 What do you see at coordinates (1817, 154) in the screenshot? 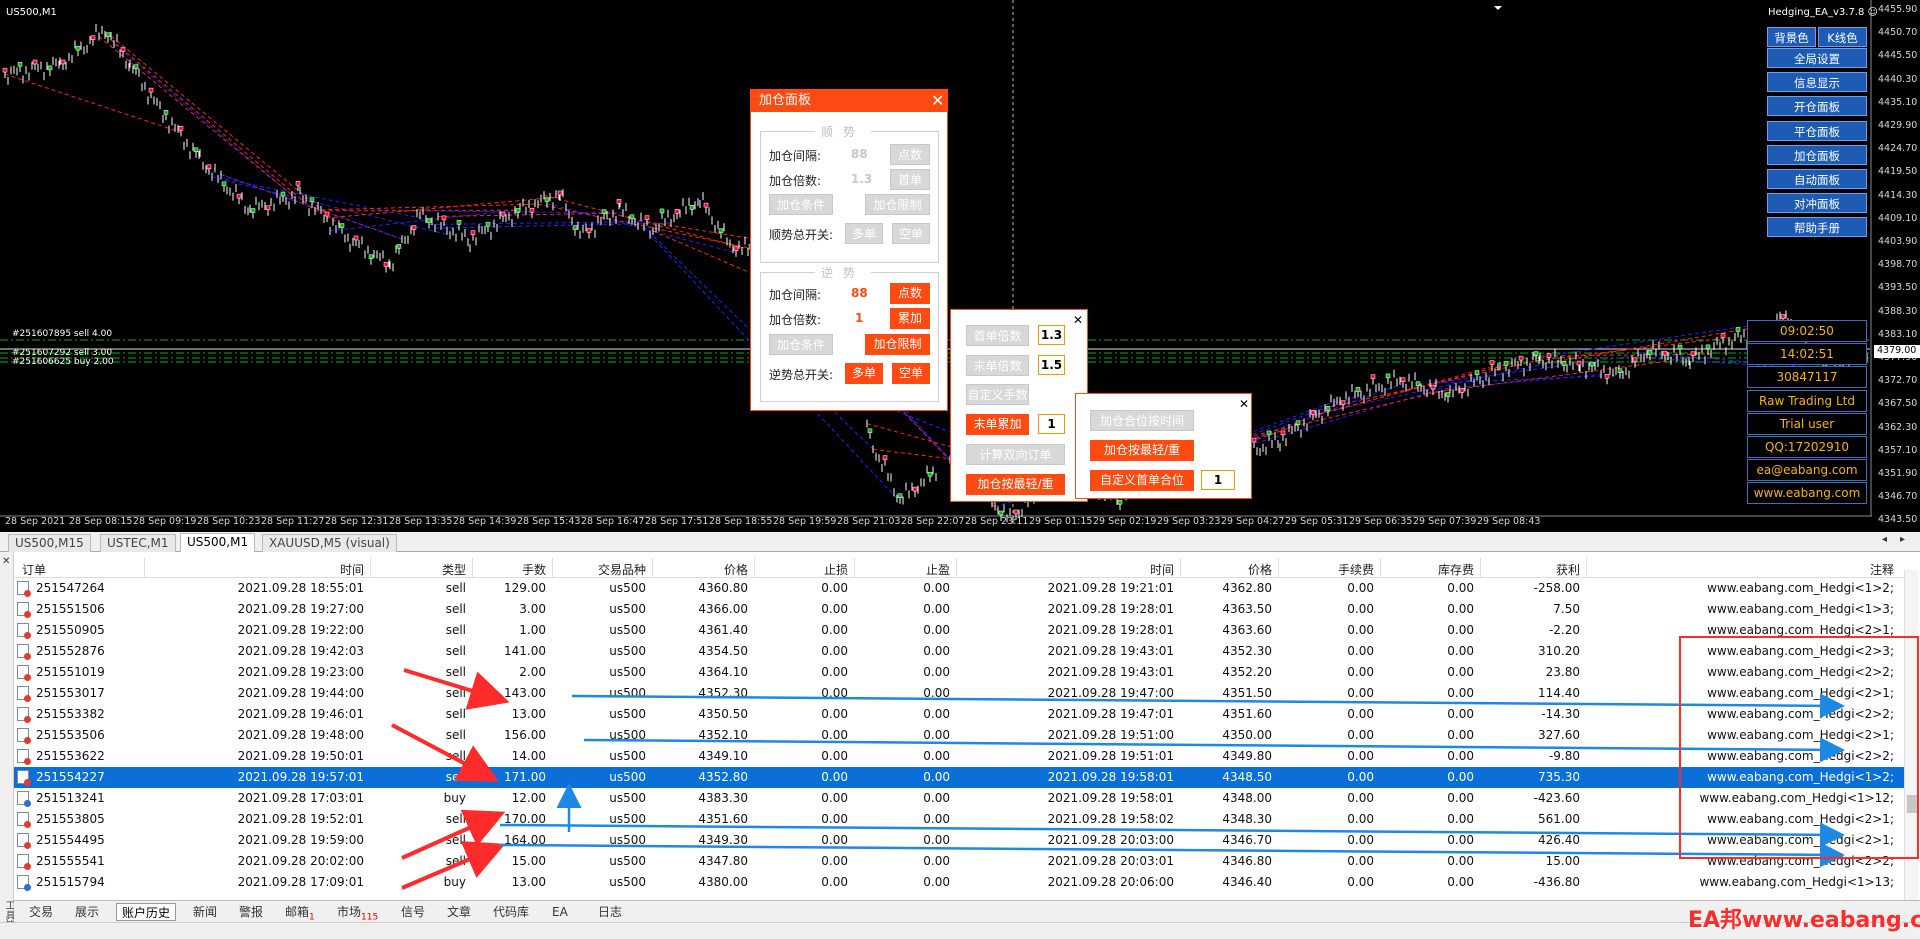
I see `ea-menu-button: 加仓面板` at bounding box center [1817, 154].